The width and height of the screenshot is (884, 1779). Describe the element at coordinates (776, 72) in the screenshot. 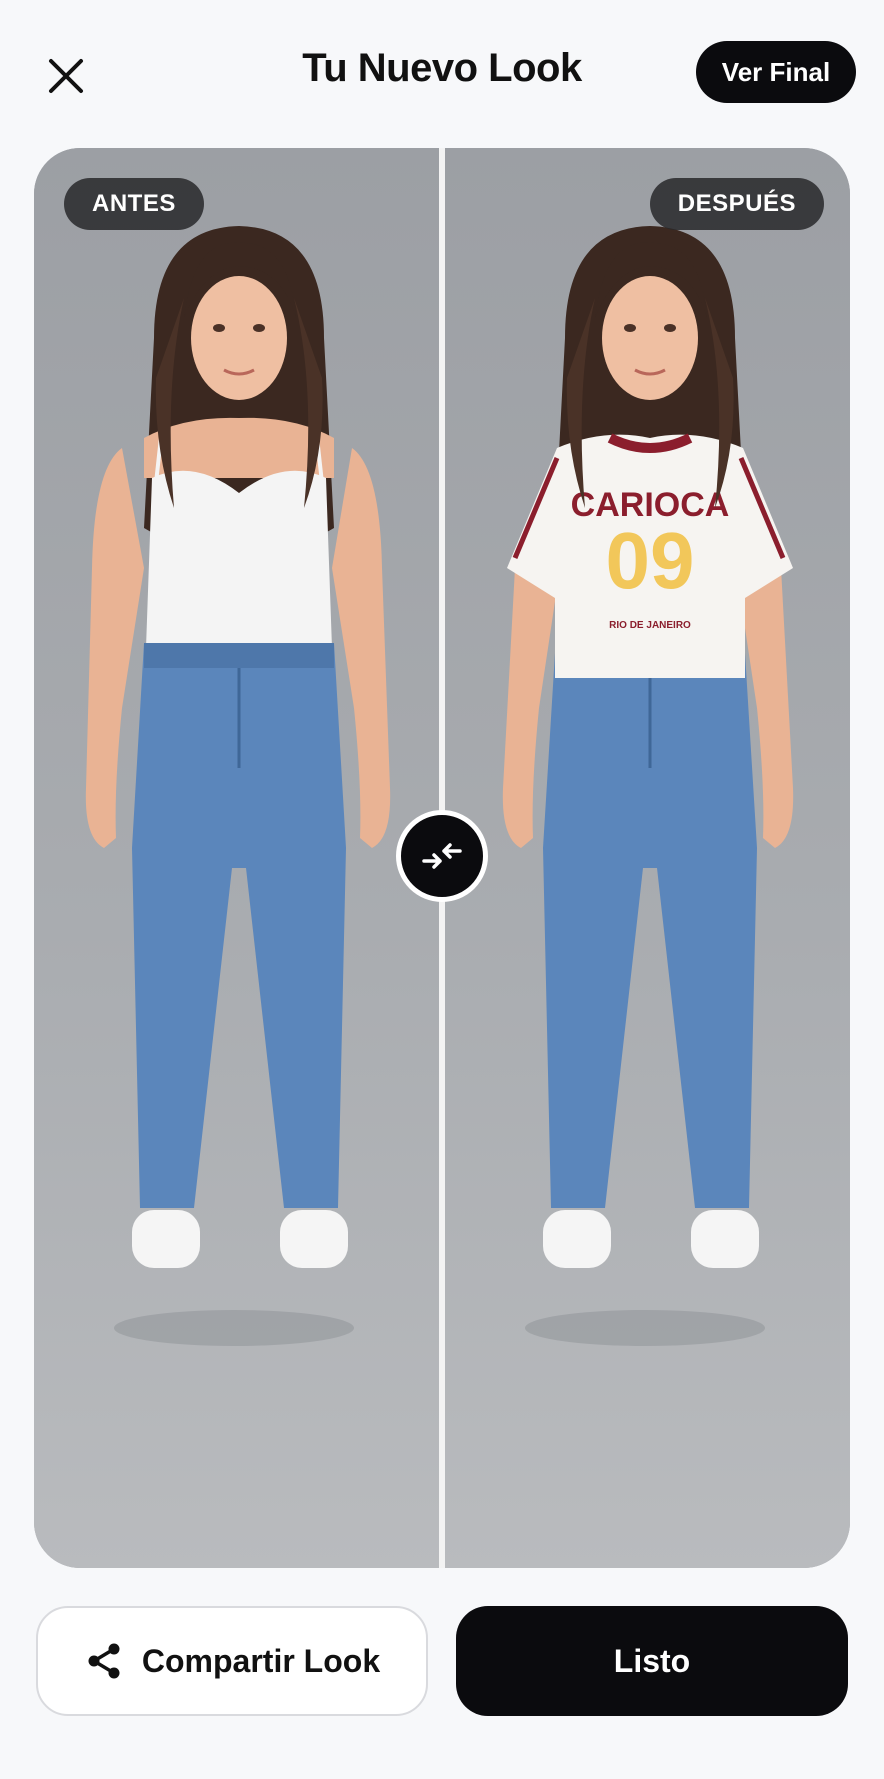

I see `view-final-button: Ver Final` at that location.